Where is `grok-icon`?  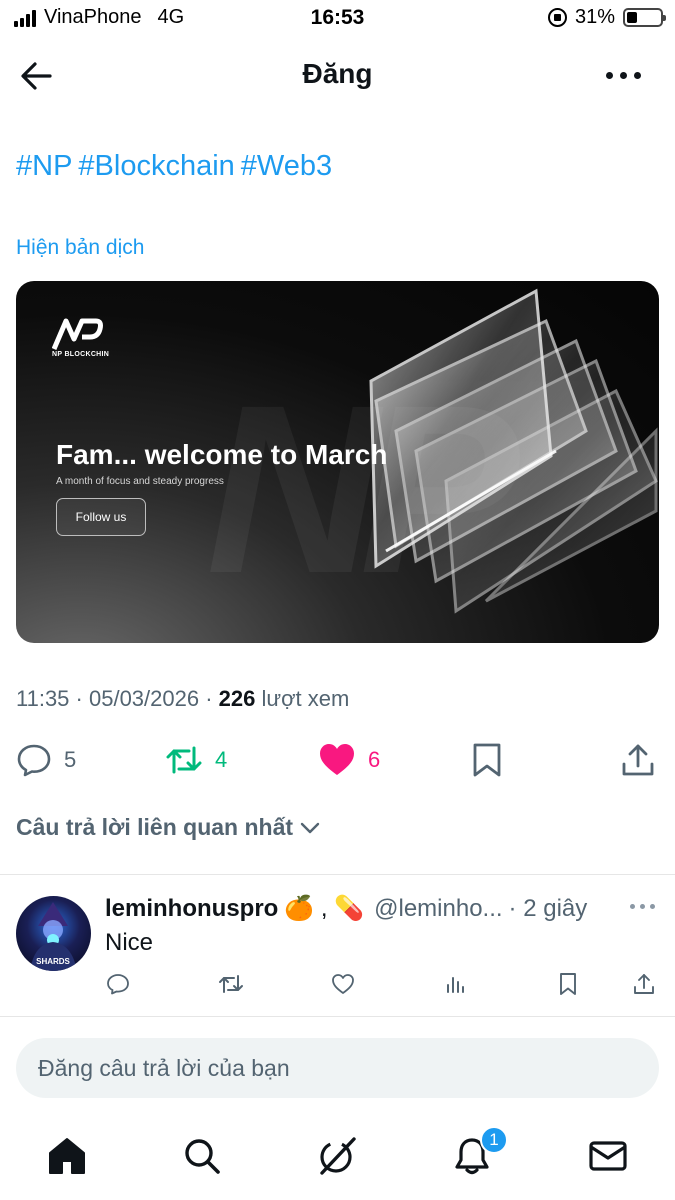
grok-icon is located at coordinates (338, 1156).